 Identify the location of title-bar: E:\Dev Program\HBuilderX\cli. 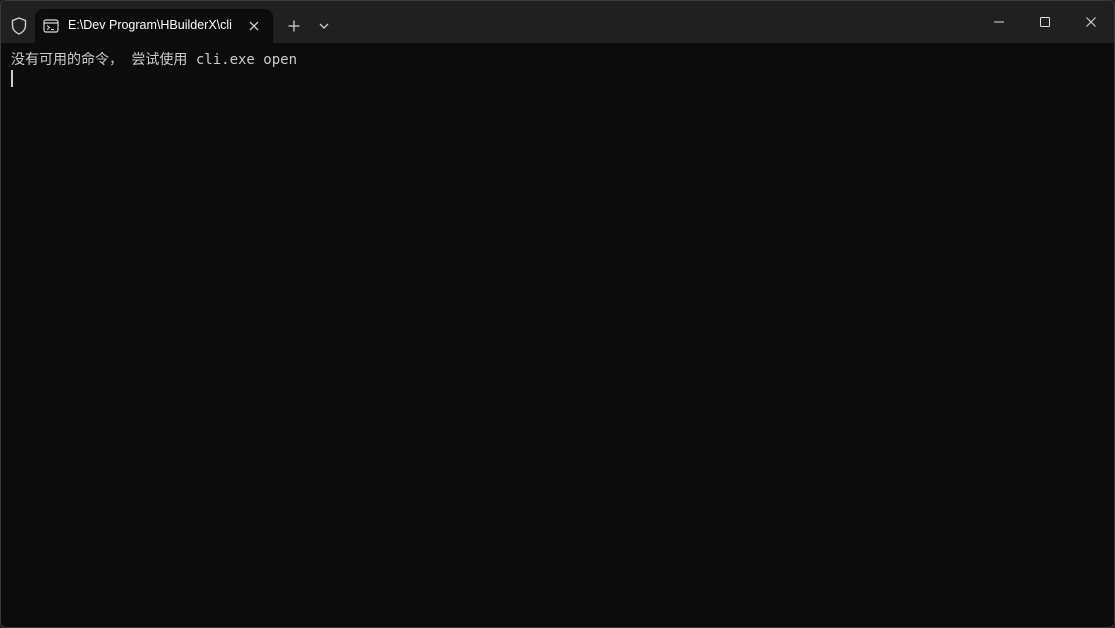
(557, 22).